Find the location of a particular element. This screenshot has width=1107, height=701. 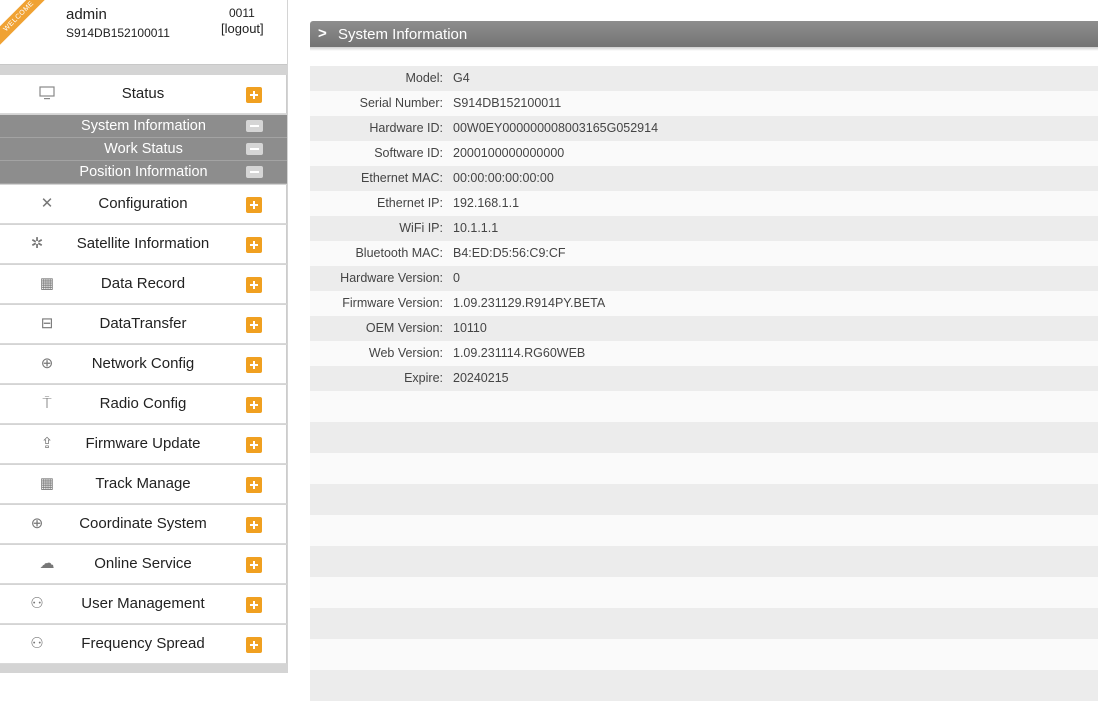

welcome-ribbon-text: WELCOME is located at coordinates (24, 23).